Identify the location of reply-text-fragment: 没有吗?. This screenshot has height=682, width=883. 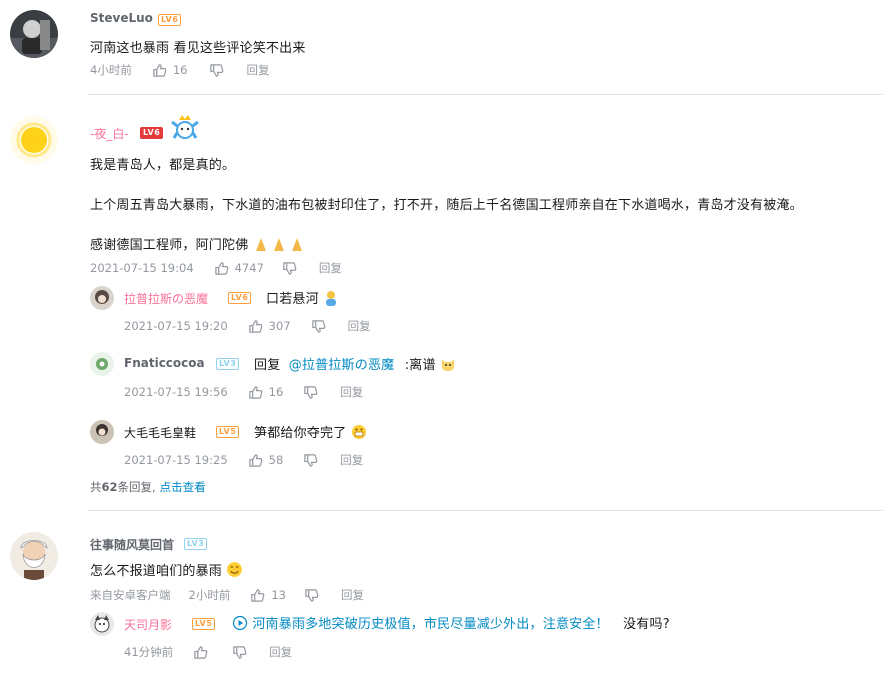
(646, 624).